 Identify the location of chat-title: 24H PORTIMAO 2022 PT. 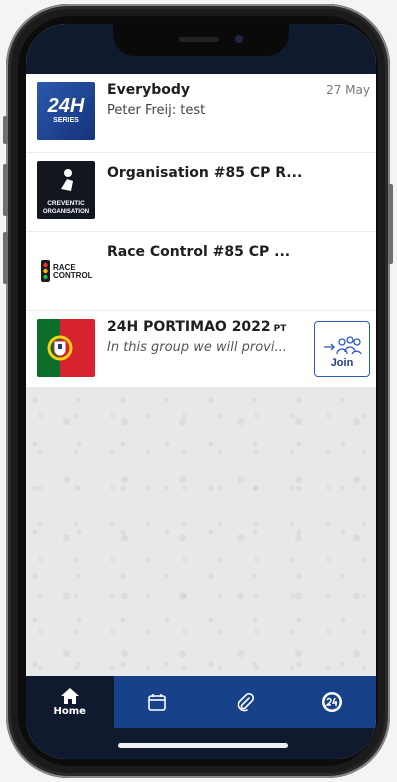
(196, 327).